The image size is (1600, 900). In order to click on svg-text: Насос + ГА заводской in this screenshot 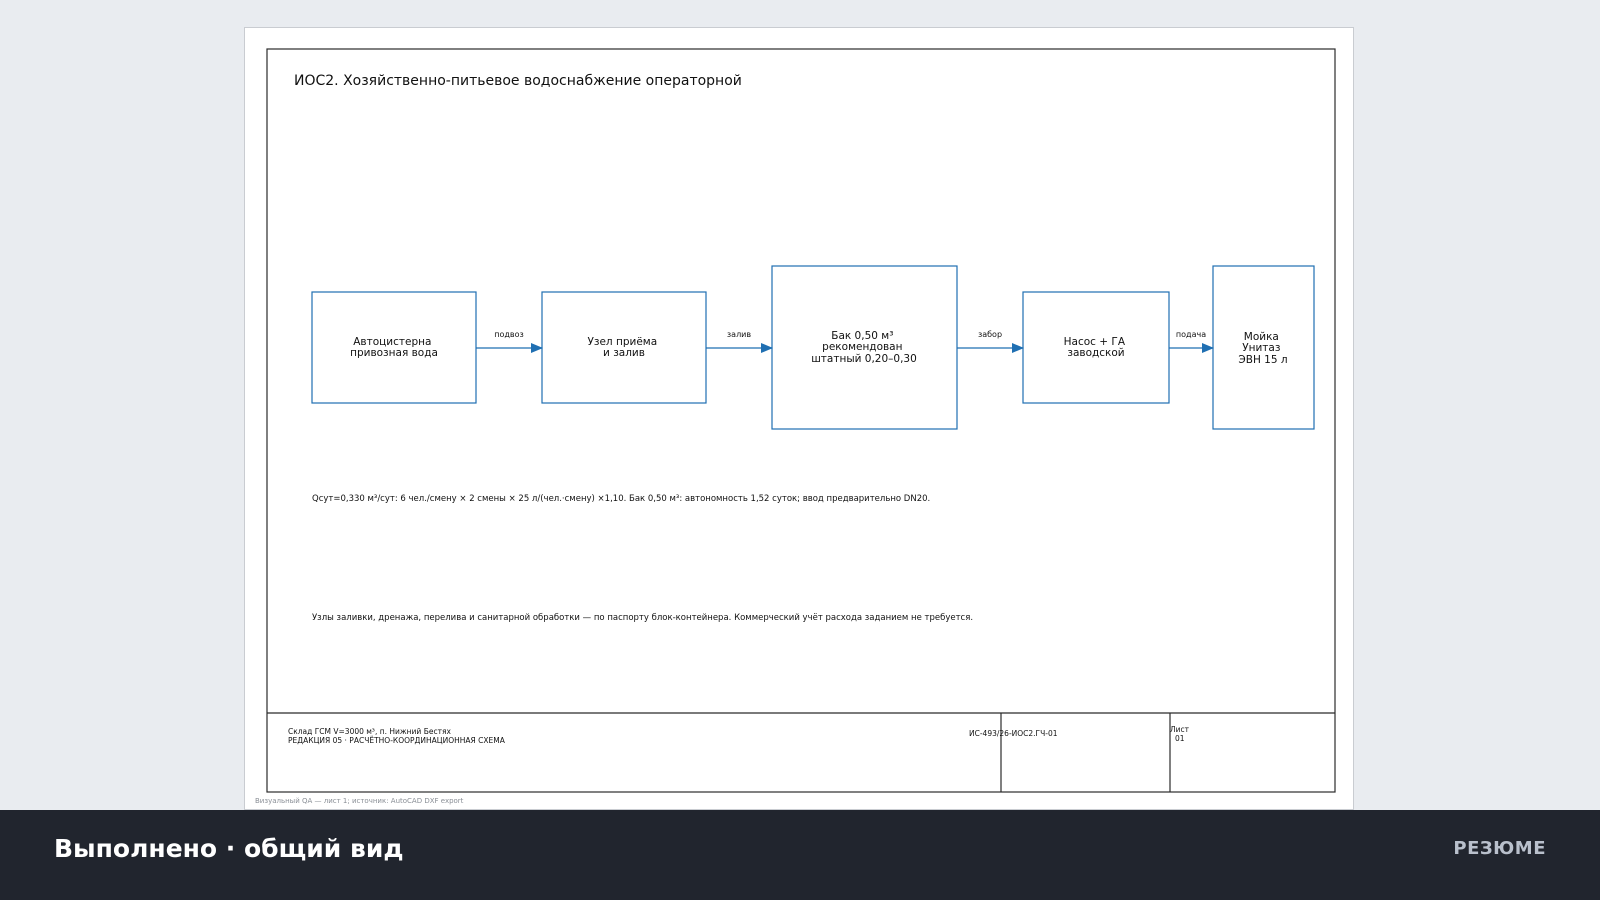, I will do `click(1096, 347)`.